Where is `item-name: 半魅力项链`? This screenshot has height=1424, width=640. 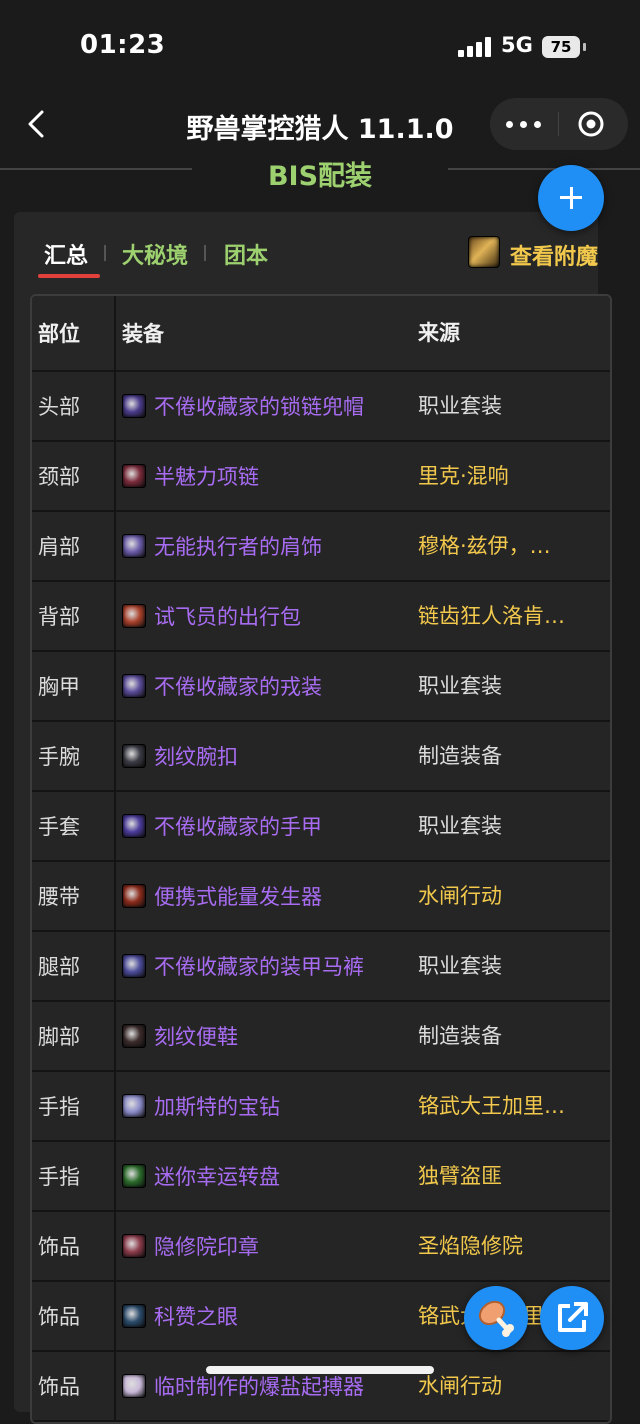 item-name: 半魅力项链 is located at coordinates (206, 476).